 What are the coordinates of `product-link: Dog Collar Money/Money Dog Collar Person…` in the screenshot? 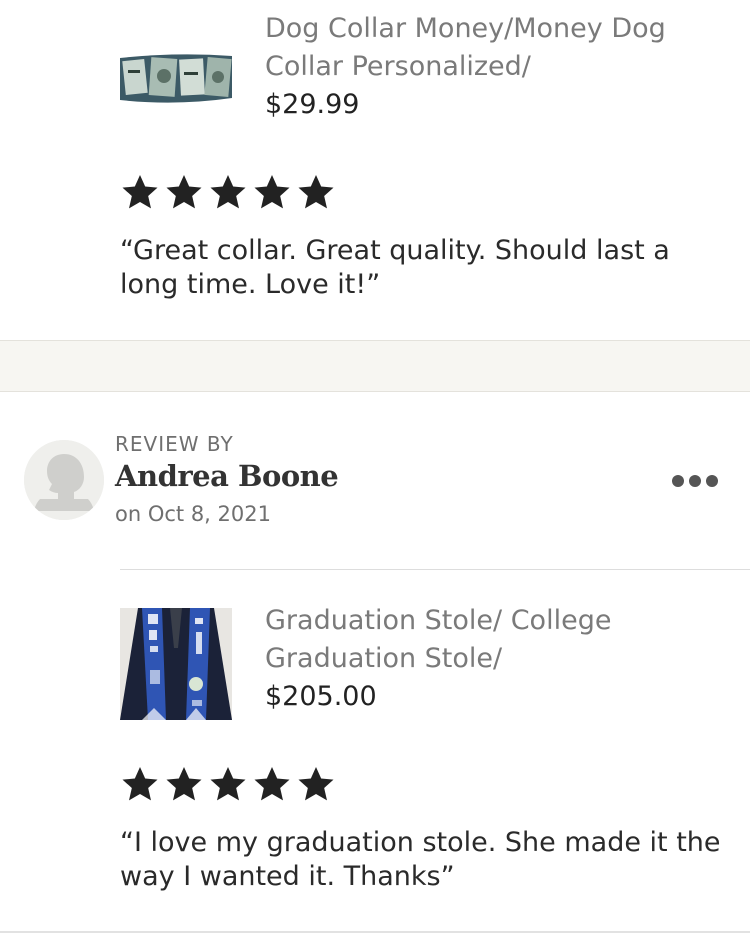 It's located at (430, 67).